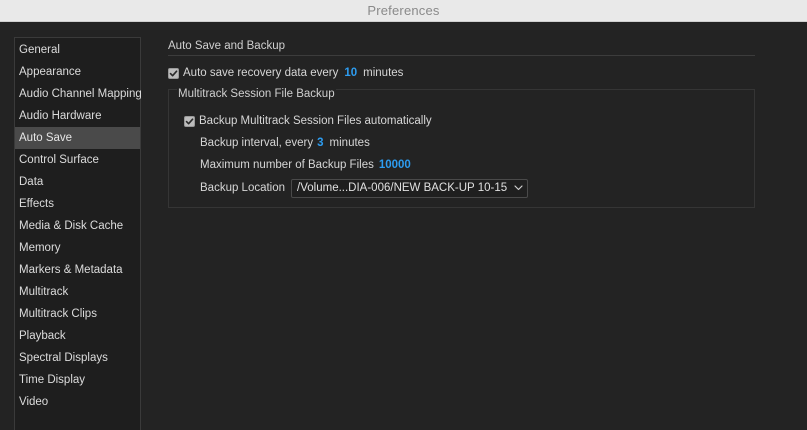 This screenshot has height=430, width=807. I want to click on sidebar-item-data: Data, so click(77, 182).